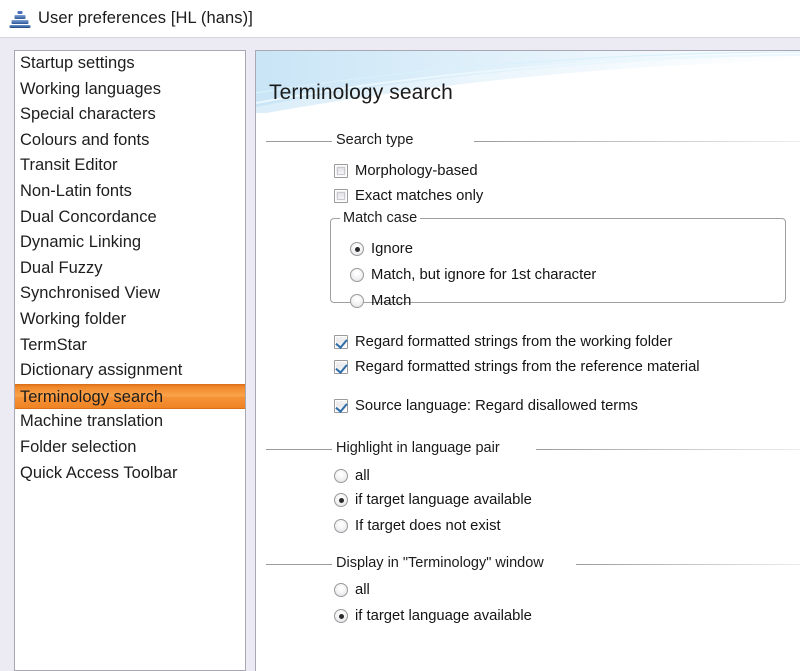 This screenshot has height=671, width=800. What do you see at coordinates (533, 448) in the screenshot?
I see `group-highlight-in-language-pair: Highlight in language pair` at bounding box center [533, 448].